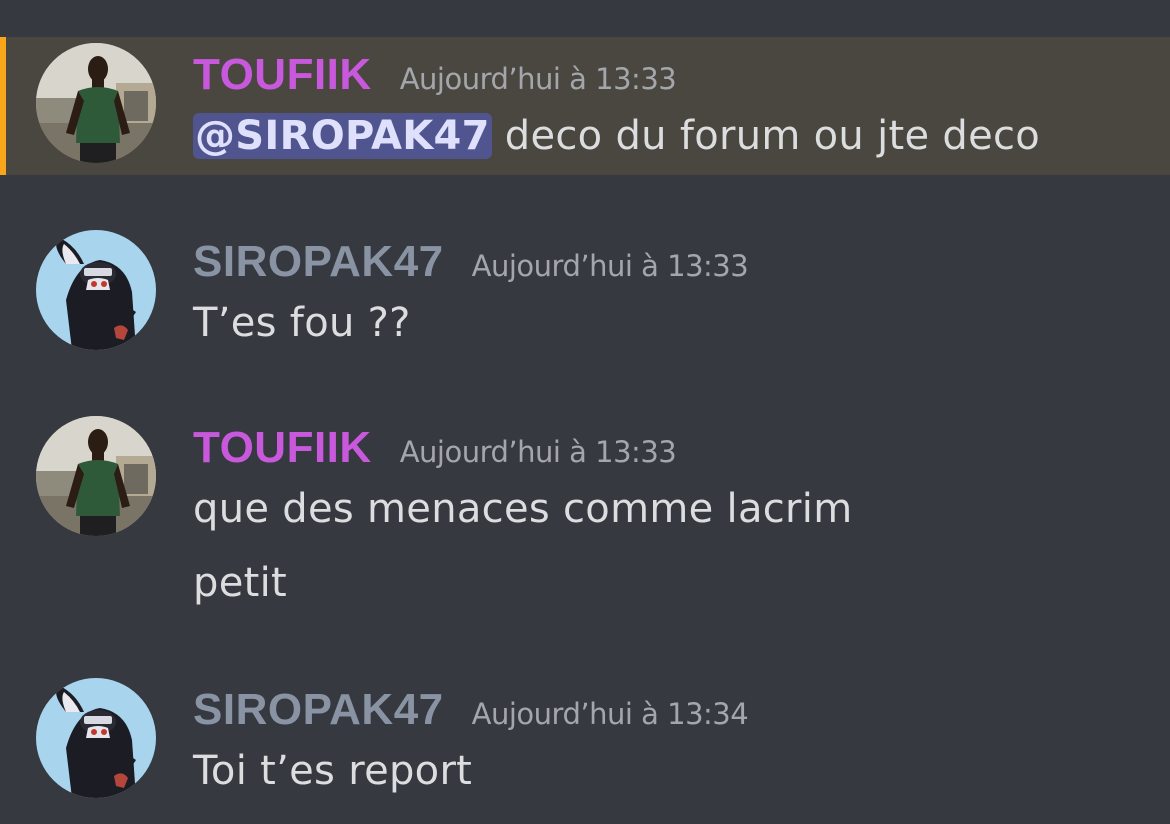  I want to click on message-text: petit, so click(240, 583).